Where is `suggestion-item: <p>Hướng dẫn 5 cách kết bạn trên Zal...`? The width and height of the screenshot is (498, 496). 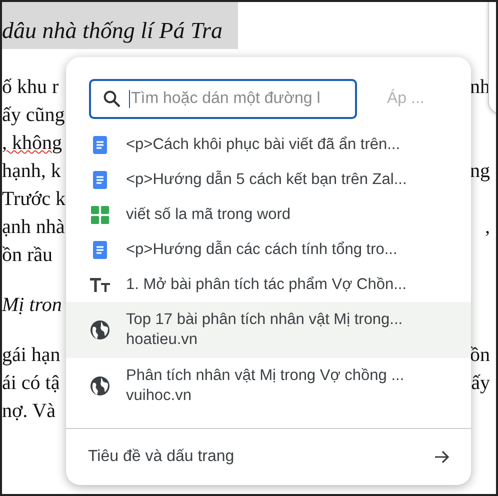
suggestion-item: <p>Hướng dẫn 5 cách kết bạn trên Zal... is located at coordinates (268, 179).